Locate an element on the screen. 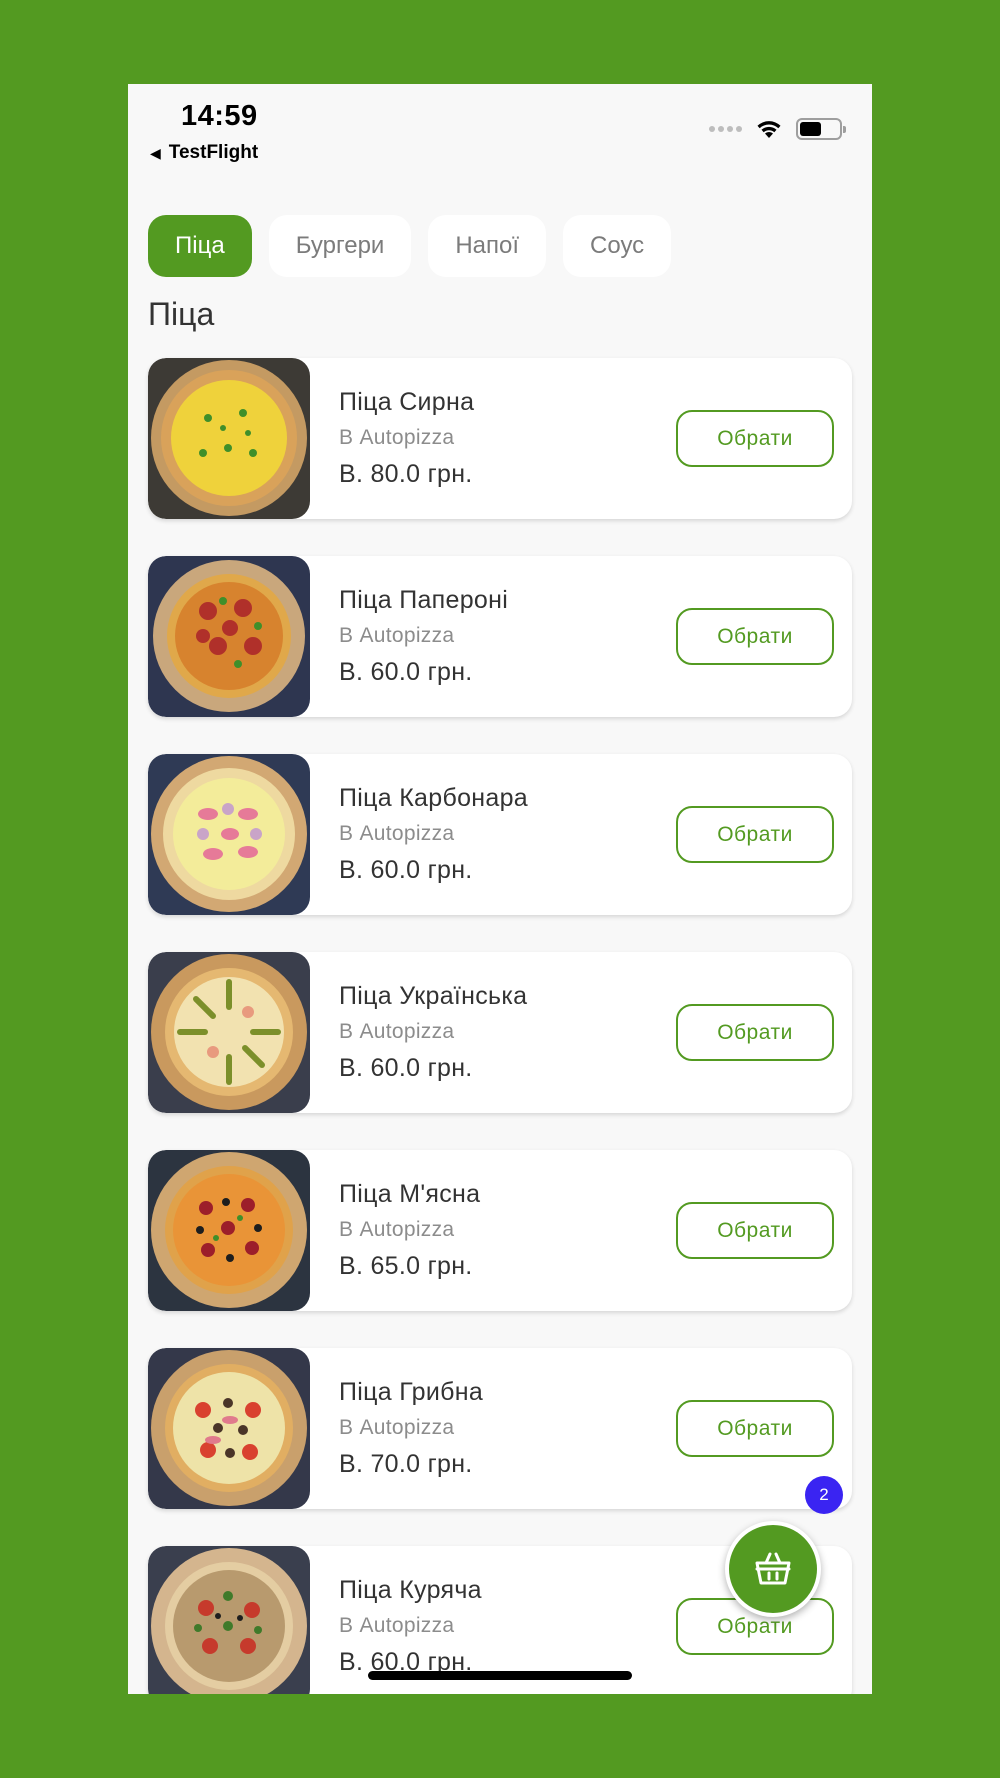  product-name: Піца М'ясна is located at coordinates (410, 1194).